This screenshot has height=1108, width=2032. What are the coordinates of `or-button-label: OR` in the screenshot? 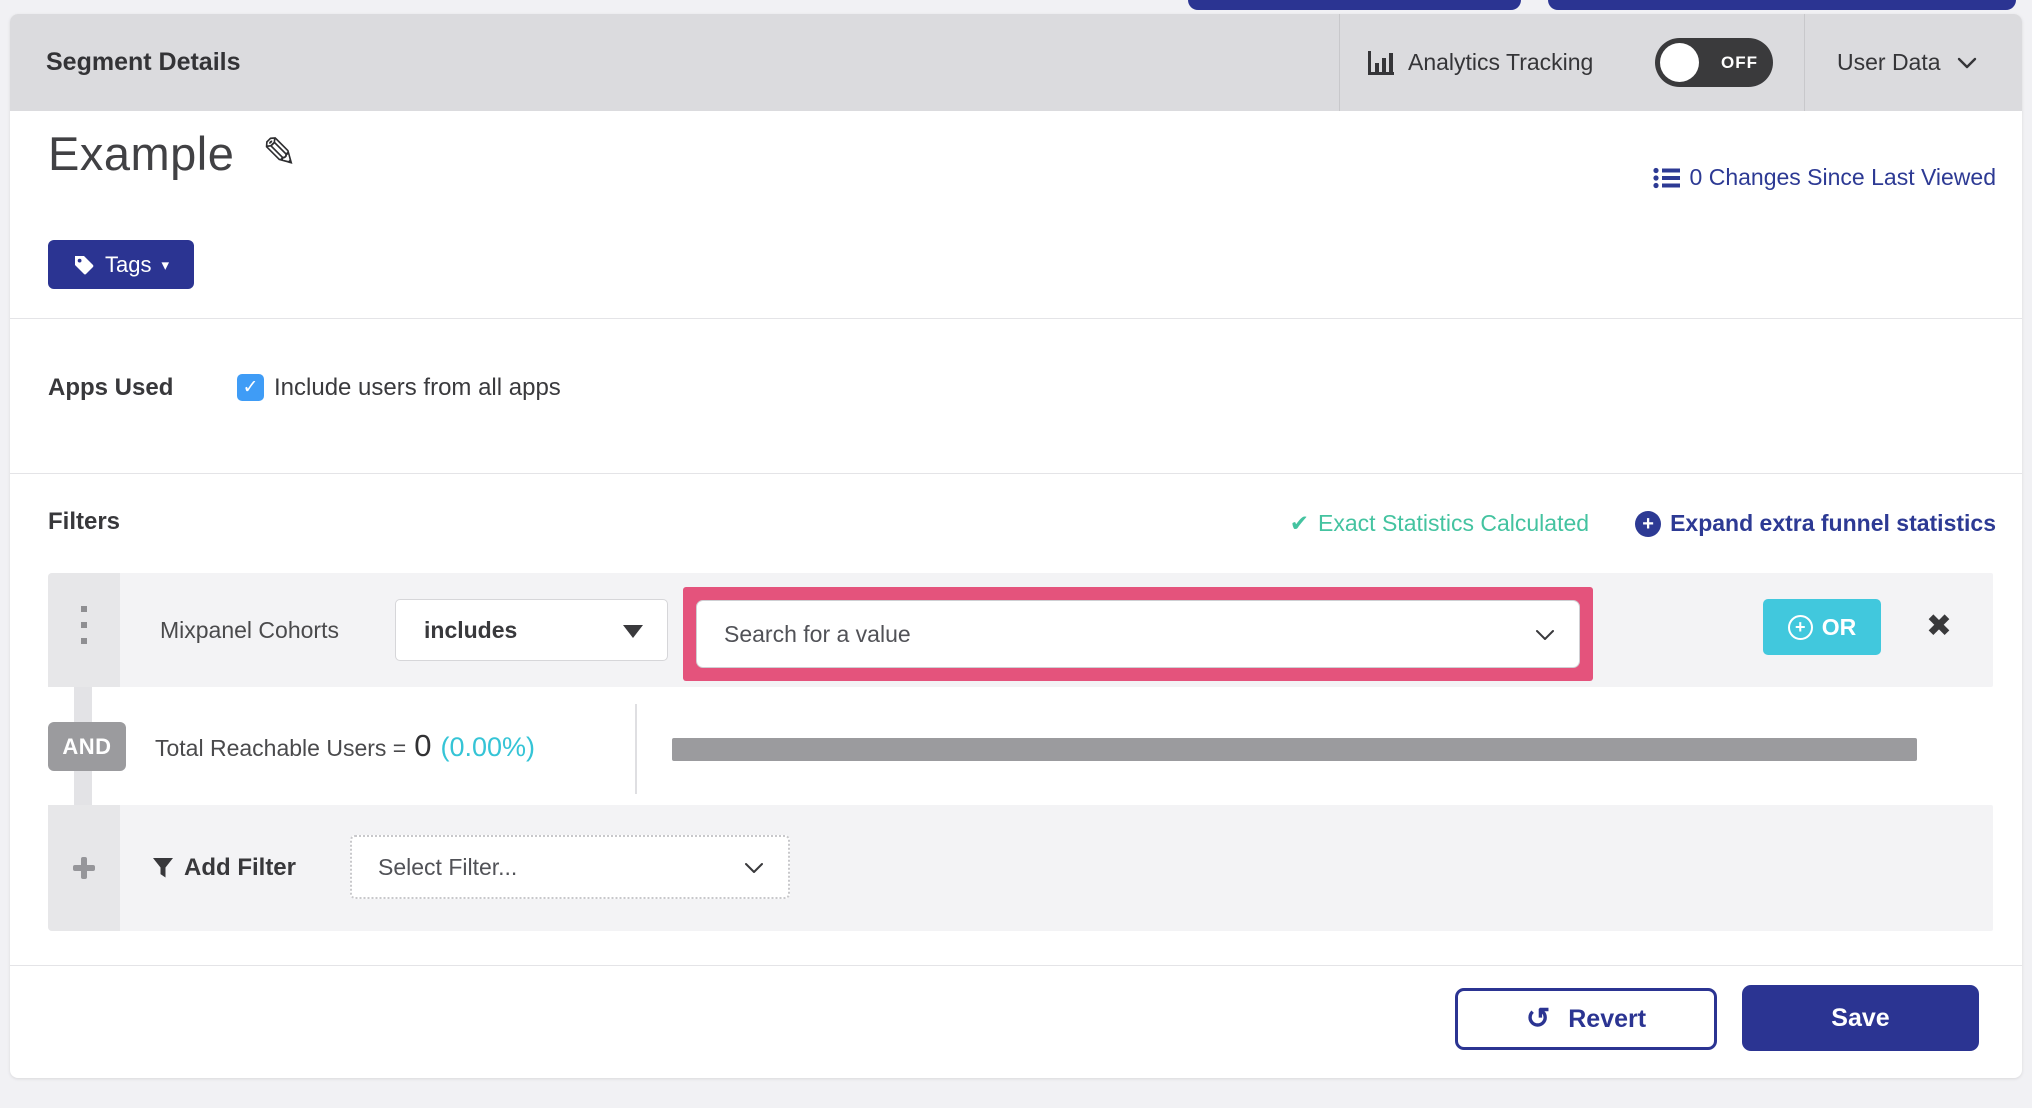 It's located at (1839, 626).